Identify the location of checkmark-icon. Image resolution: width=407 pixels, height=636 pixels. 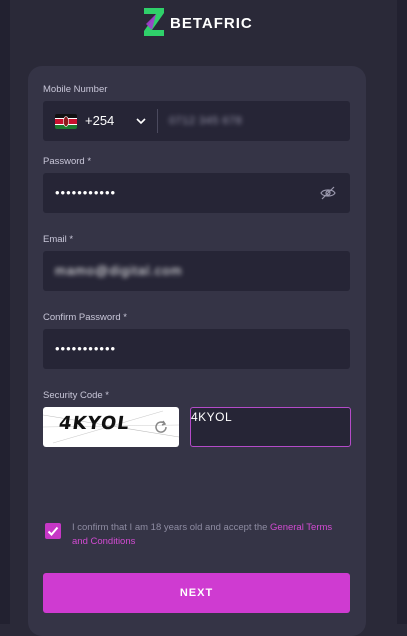
(53, 531).